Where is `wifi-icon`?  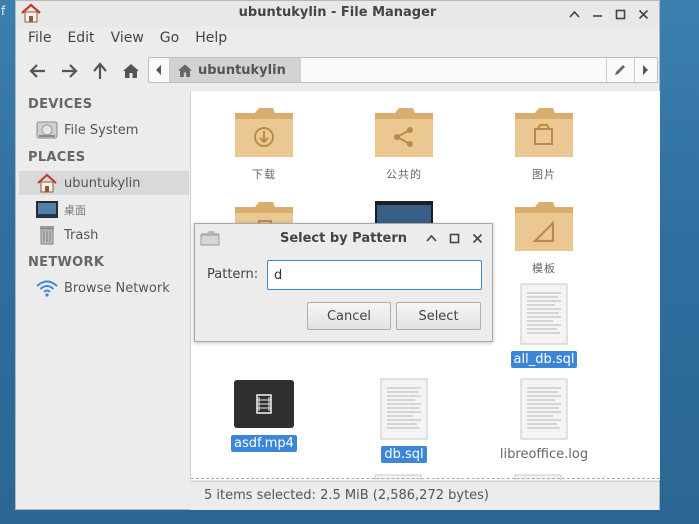 wifi-icon is located at coordinates (47, 288).